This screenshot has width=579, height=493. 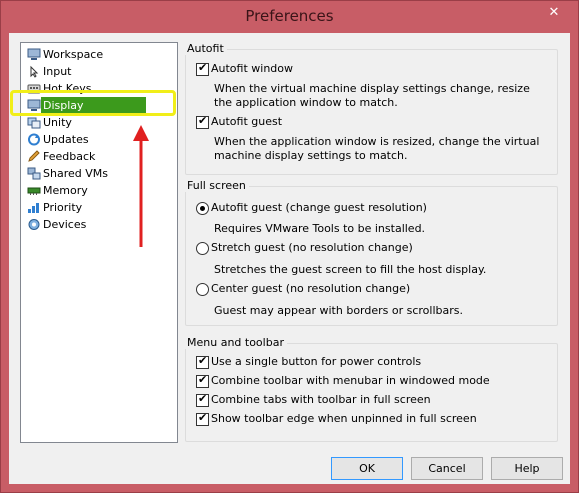 What do you see at coordinates (97, 71) in the screenshot?
I see `nav-item-input: Input` at bounding box center [97, 71].